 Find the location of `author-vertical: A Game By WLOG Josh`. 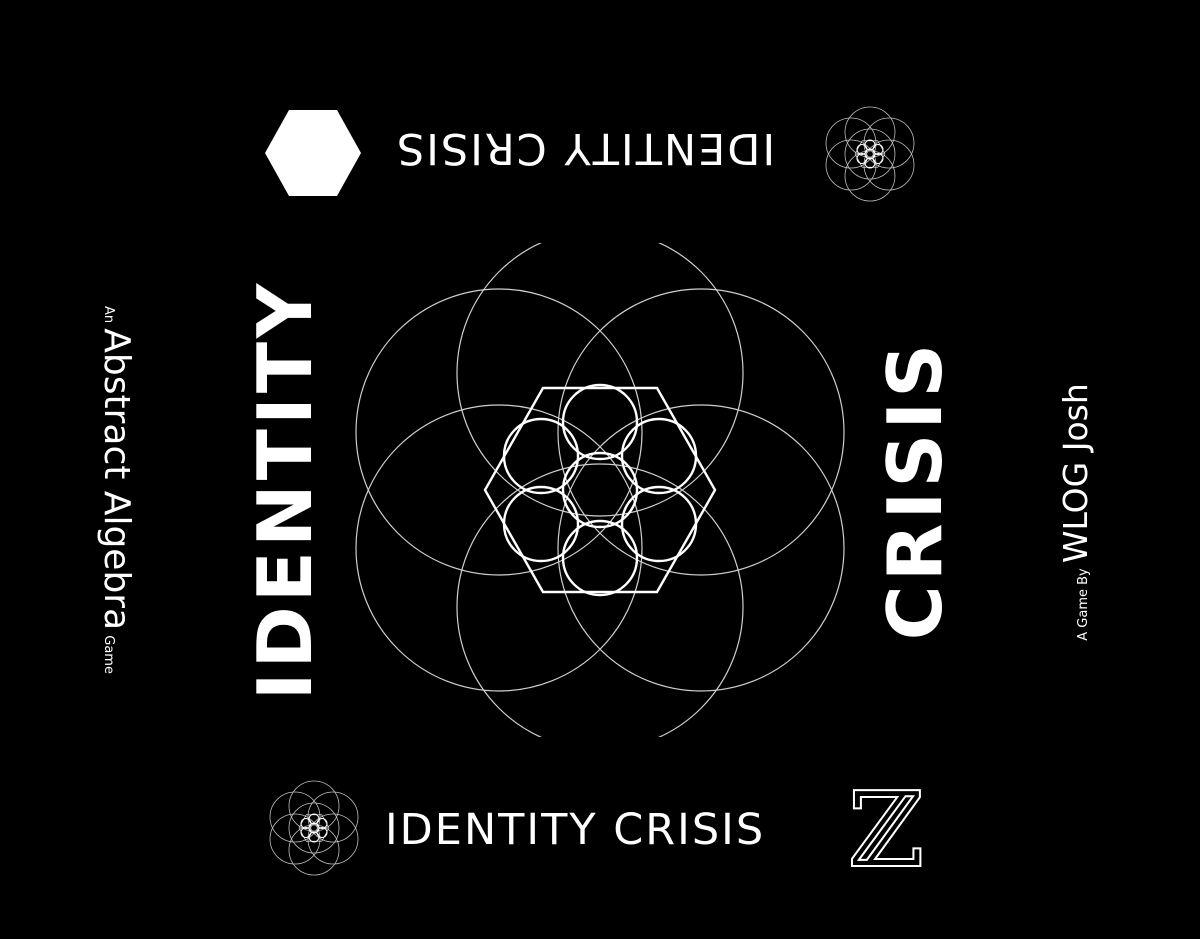

author-vertical: A Game By WLOG Josh is located at coordinates (1080, 511).